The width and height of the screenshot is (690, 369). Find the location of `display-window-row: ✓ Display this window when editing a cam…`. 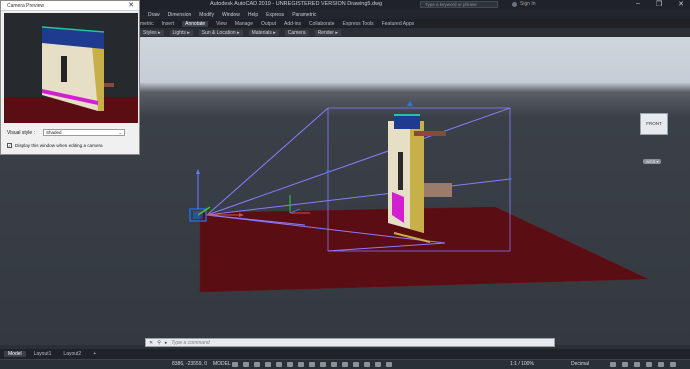

display-window-row: ✓ Display this window when editing a cam… is located at coordinates (55, 145).